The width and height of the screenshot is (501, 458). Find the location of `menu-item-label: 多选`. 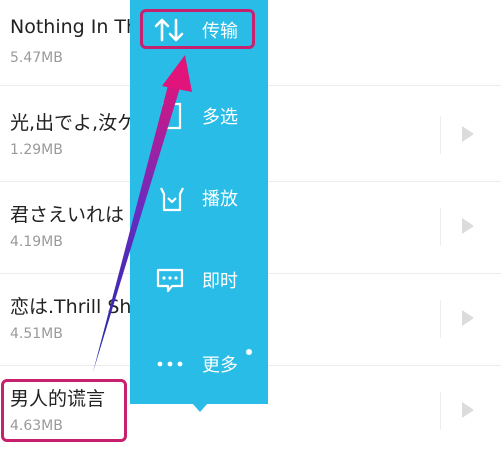

menu-item-label: 多选 is located at coordinates (220, 117).